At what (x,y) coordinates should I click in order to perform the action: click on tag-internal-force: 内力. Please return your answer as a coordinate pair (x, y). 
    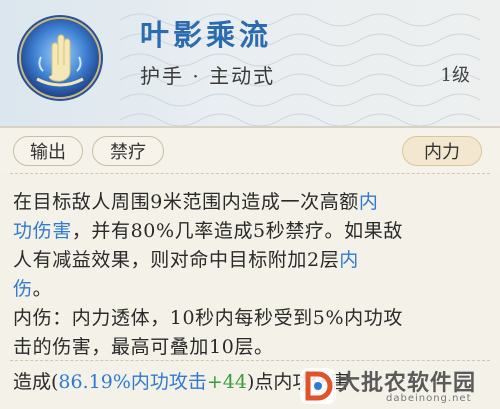
    Looking at the image, I should click on (442, 151).